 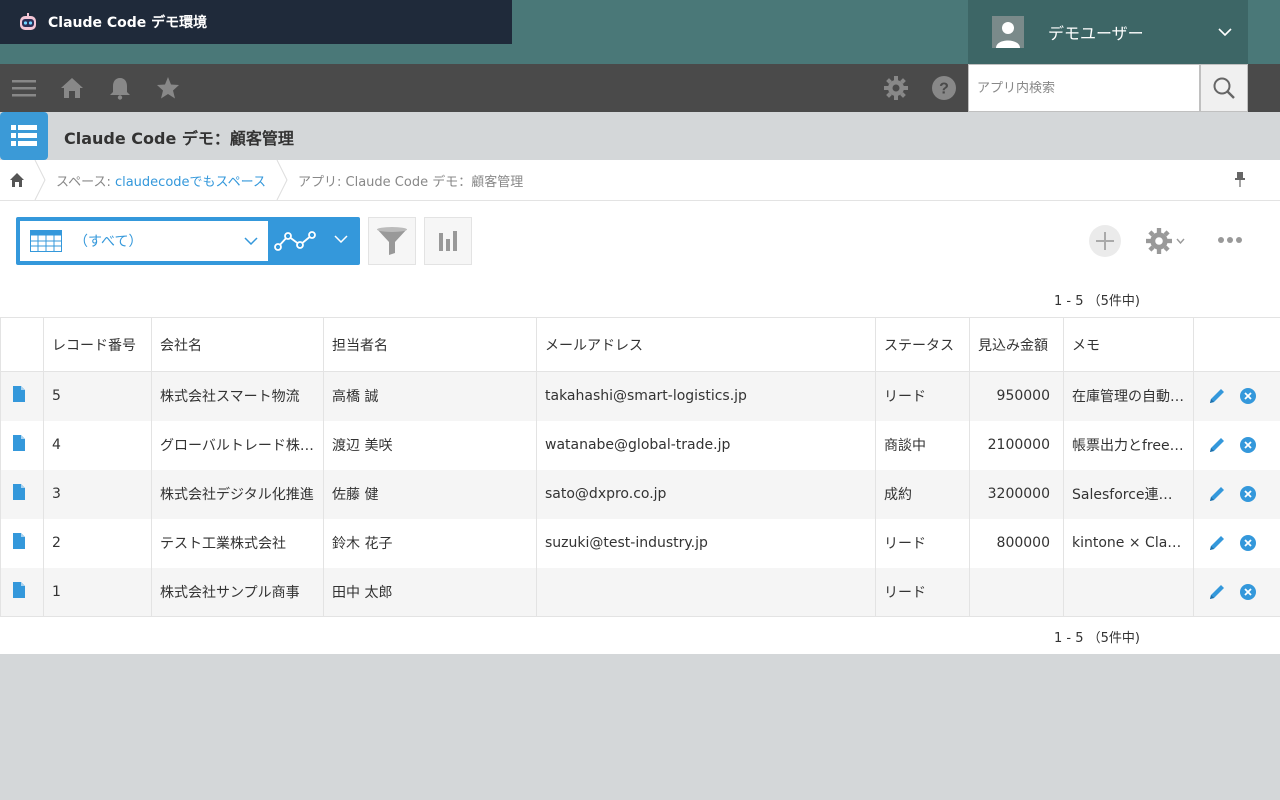 I want to click on app-search-box, so click(x=1084, y=88).